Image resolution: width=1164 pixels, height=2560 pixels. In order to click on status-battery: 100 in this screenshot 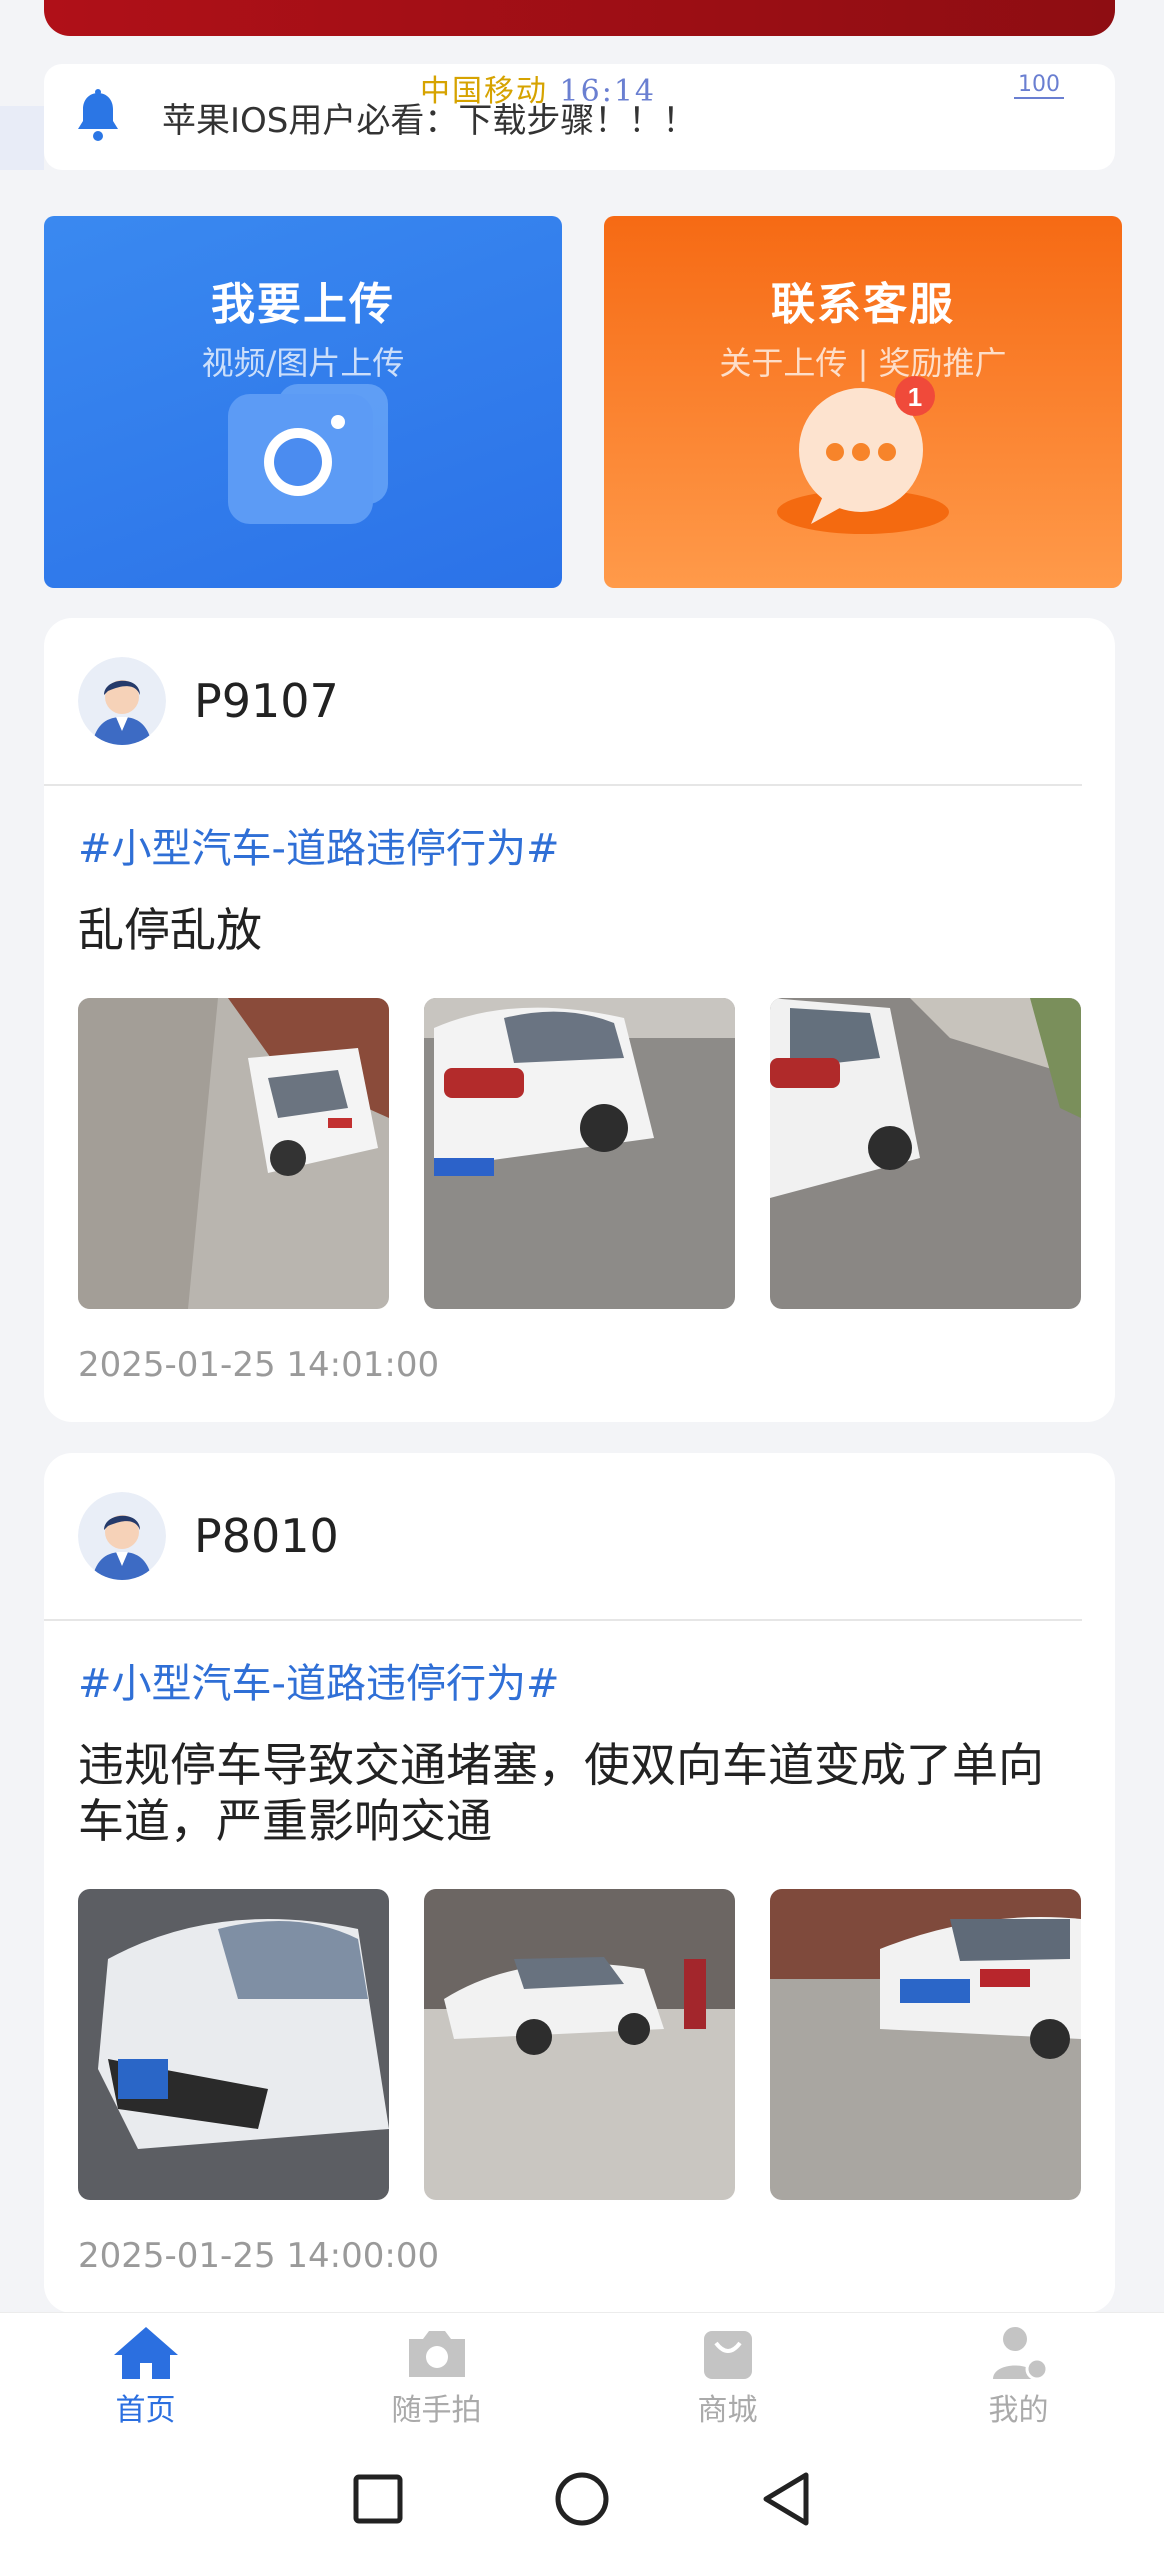, I will do `click(1039, 85)`.